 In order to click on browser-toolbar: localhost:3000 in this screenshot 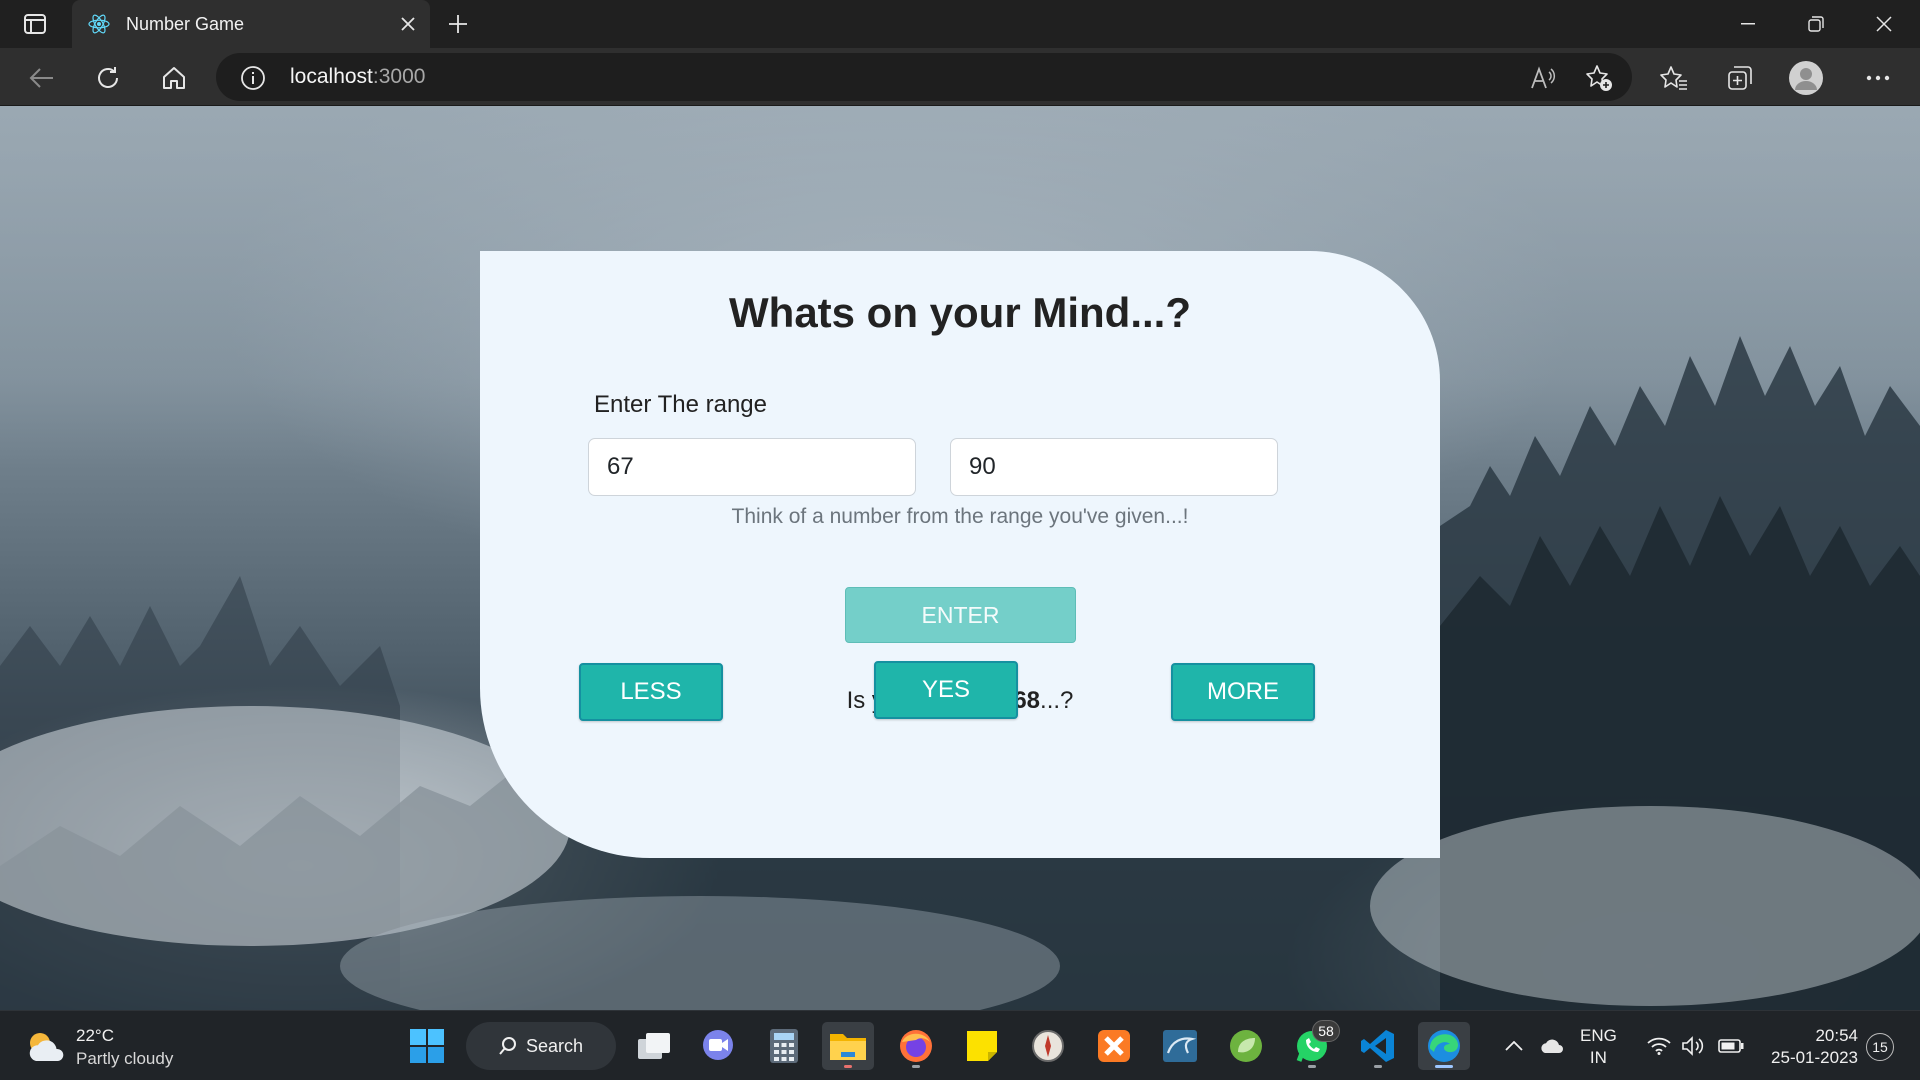, I will do `click(960, 77)`.